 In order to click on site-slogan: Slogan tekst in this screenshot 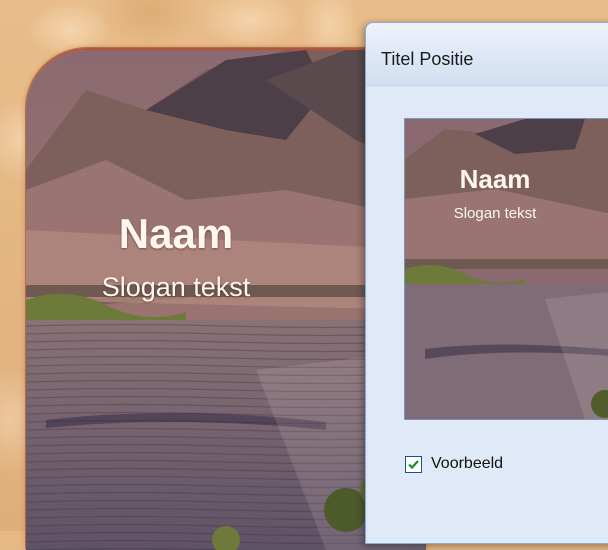, I will do `click(176, 287)`.